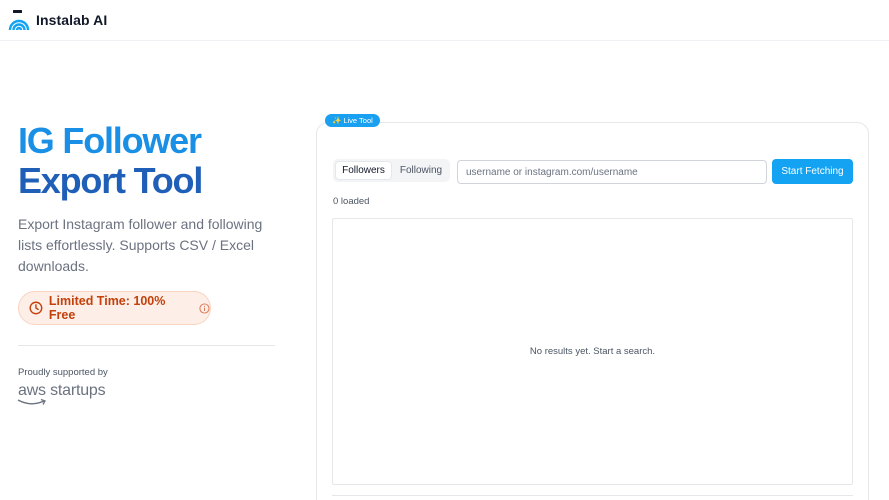 The height and width of the screenshot is (500, 889). Describe the element at coordinates (71, 20) in the screenshot. I see `brand-name: Instalab AI` at that location.